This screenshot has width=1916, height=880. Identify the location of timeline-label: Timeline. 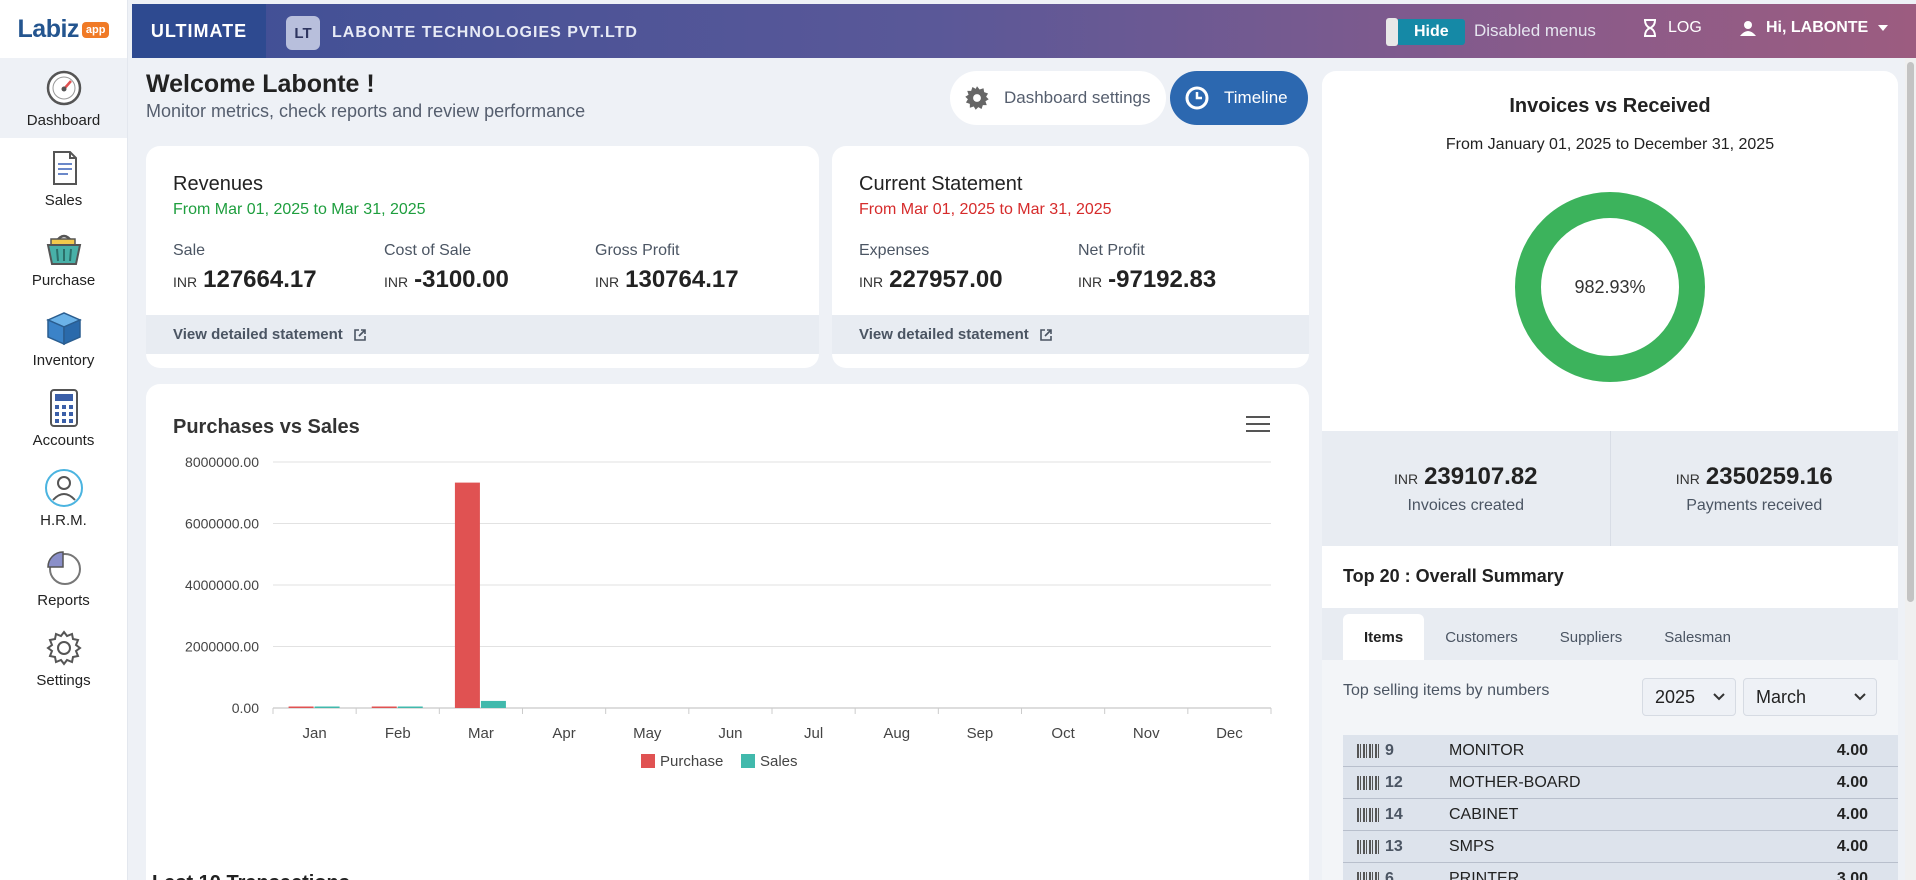
(1256, 97).